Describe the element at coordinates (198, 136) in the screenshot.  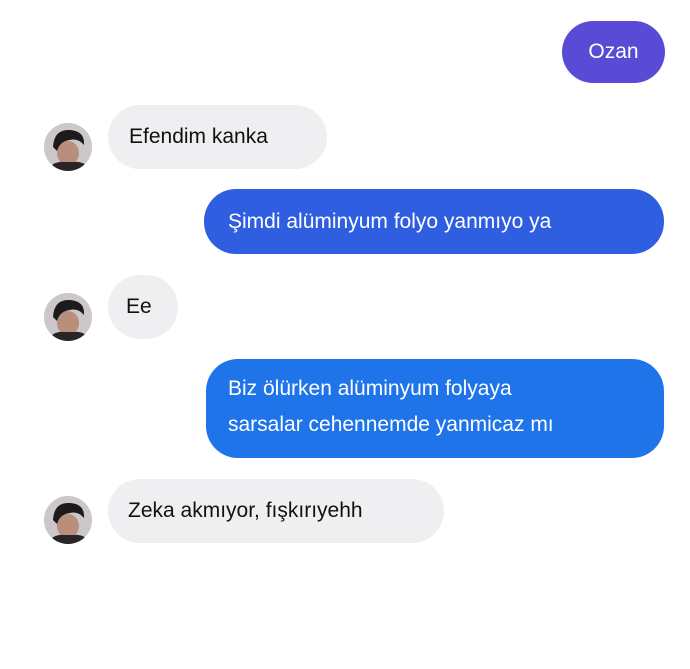
I see `message-text: Efendim kanka` at that location.